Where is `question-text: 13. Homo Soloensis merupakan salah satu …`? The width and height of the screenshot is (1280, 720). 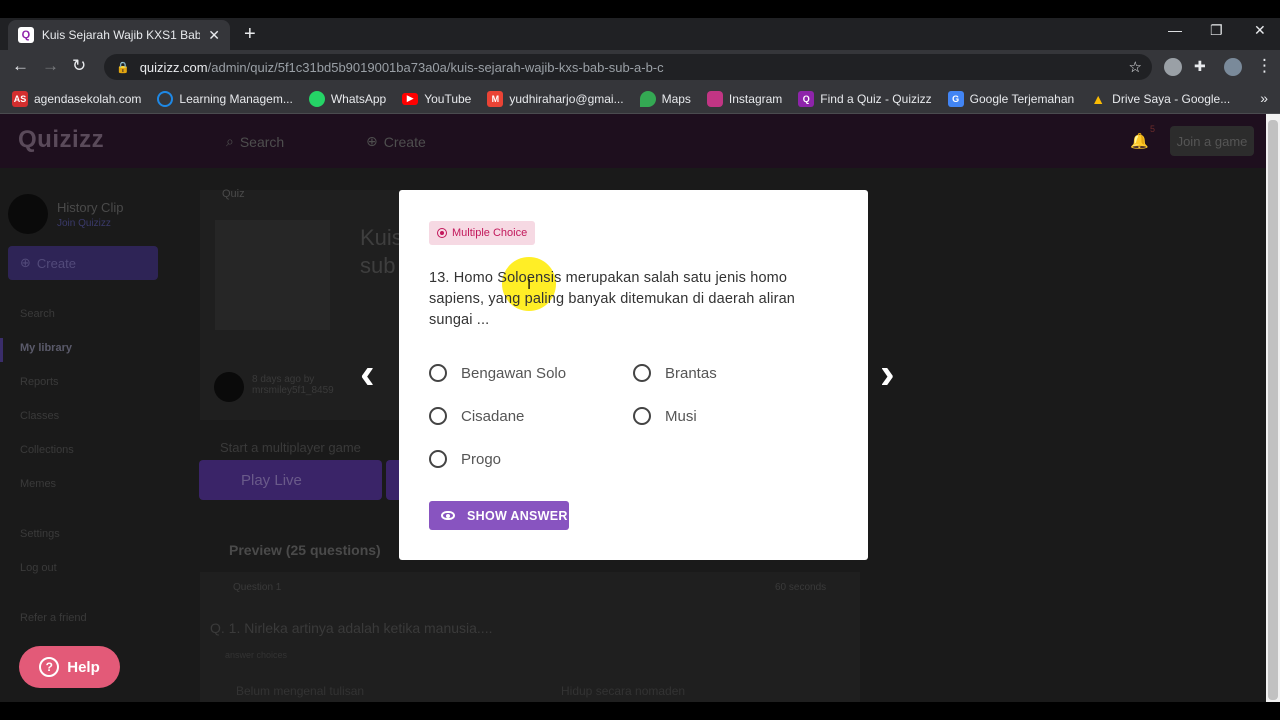 question-text: 13. Homo Soloensis merupakan salah satu … is located at coordinates (612, 299).